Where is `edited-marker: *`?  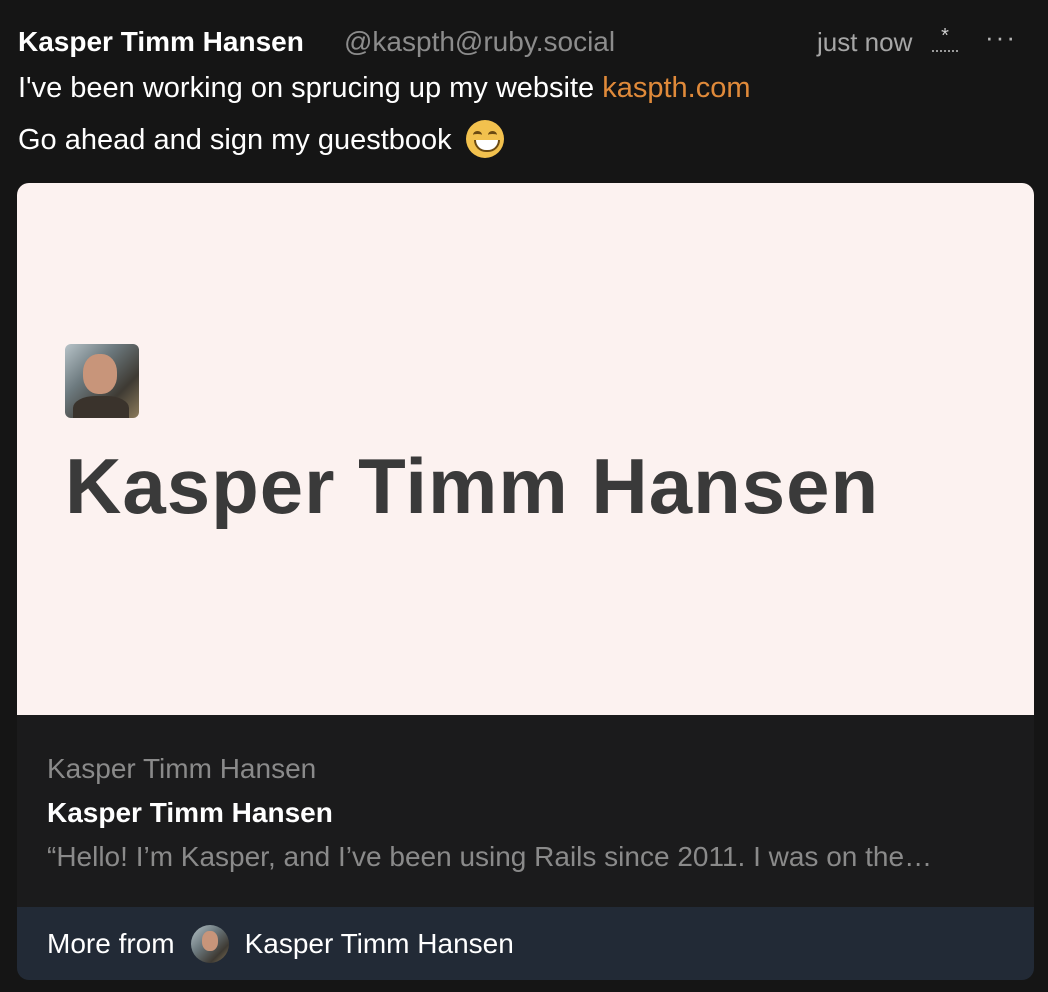
edited-marker: * is located at coordinates (945, 36).